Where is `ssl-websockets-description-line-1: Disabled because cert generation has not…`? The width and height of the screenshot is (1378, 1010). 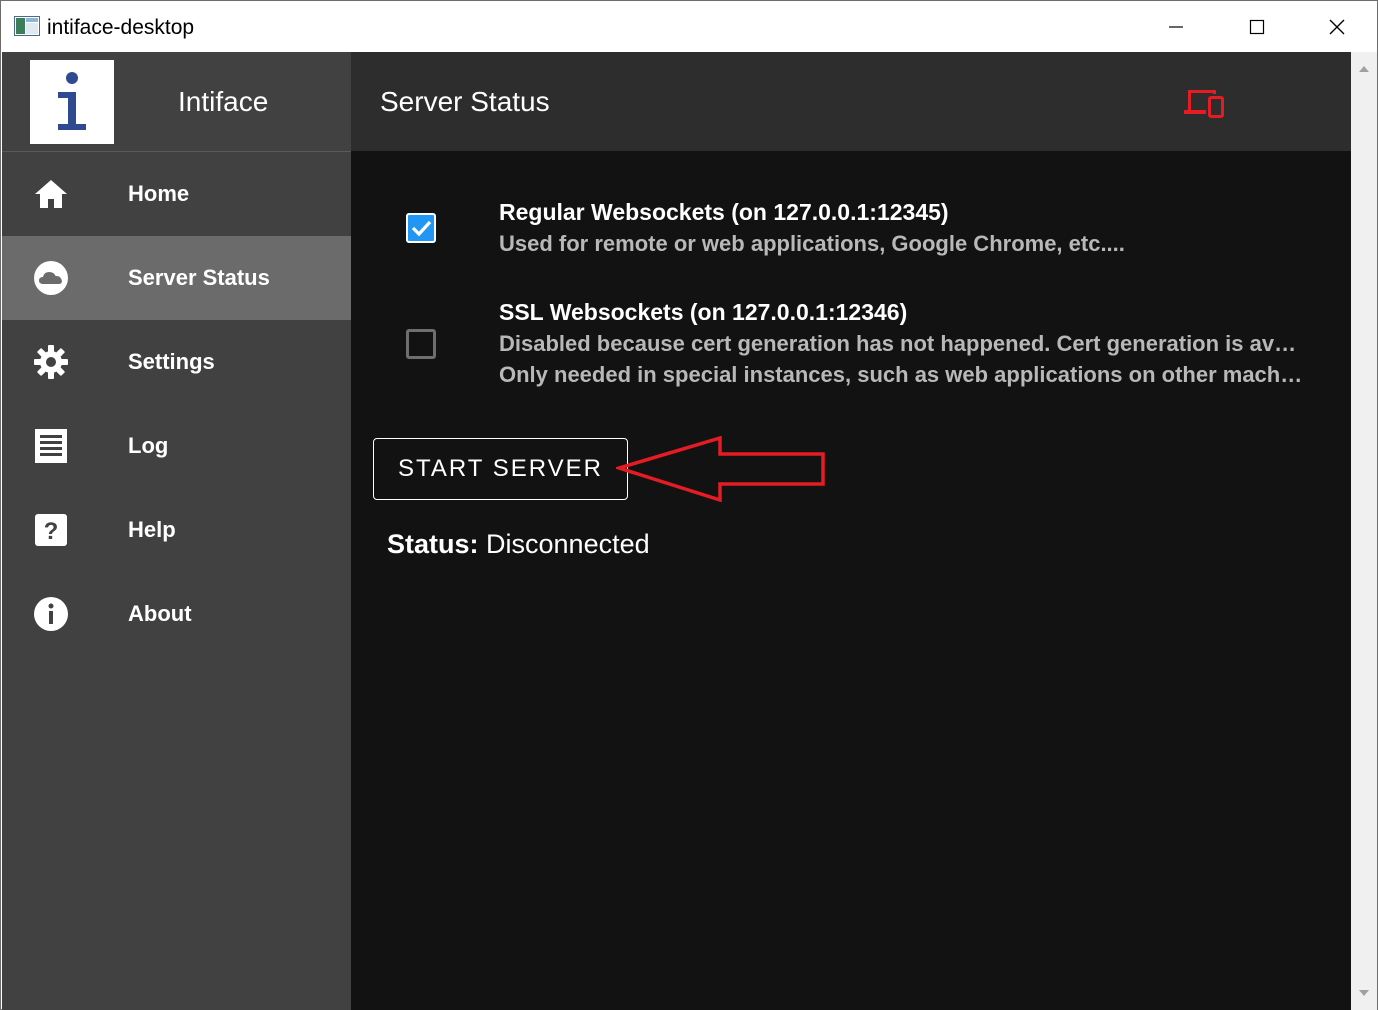 ssl-websockets-description-line-1: Disabled because cert generation has not… is located at coordinates (901, 343).